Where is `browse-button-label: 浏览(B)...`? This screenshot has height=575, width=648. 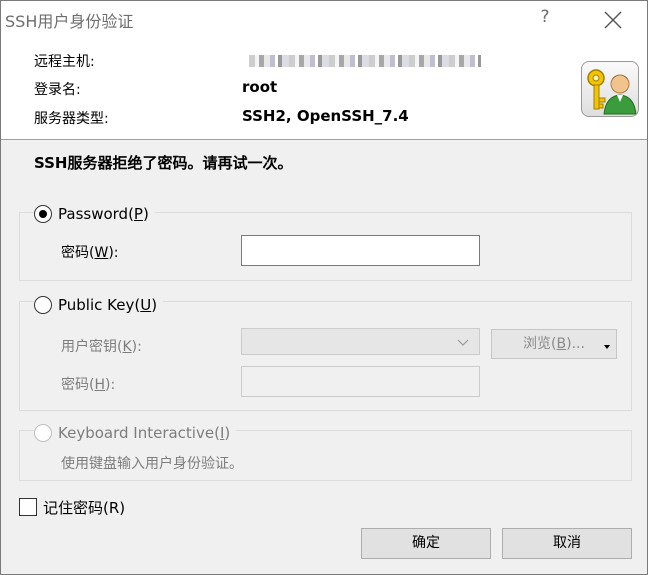 browse-button-label: 浏览(B)... is located at coordinates (554, 344).